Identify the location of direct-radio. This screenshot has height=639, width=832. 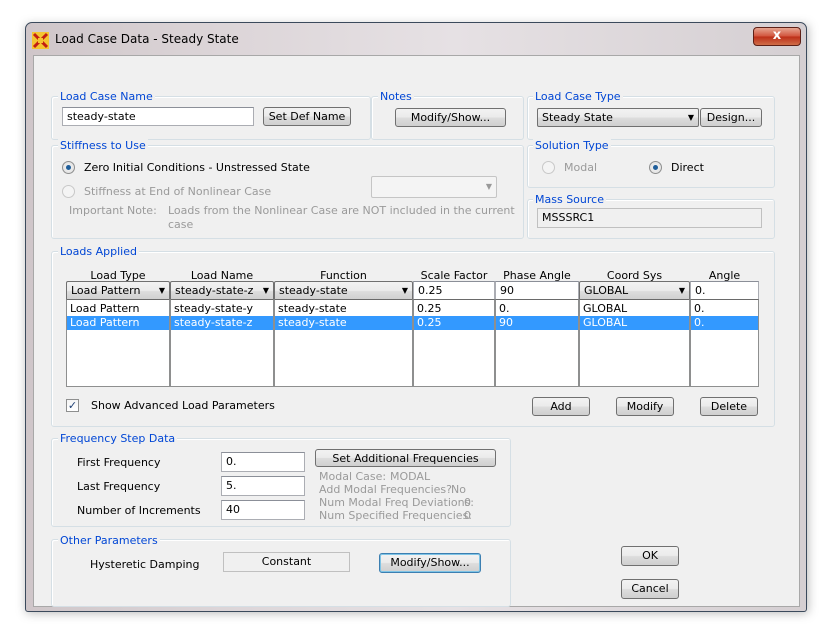
(655, 167).